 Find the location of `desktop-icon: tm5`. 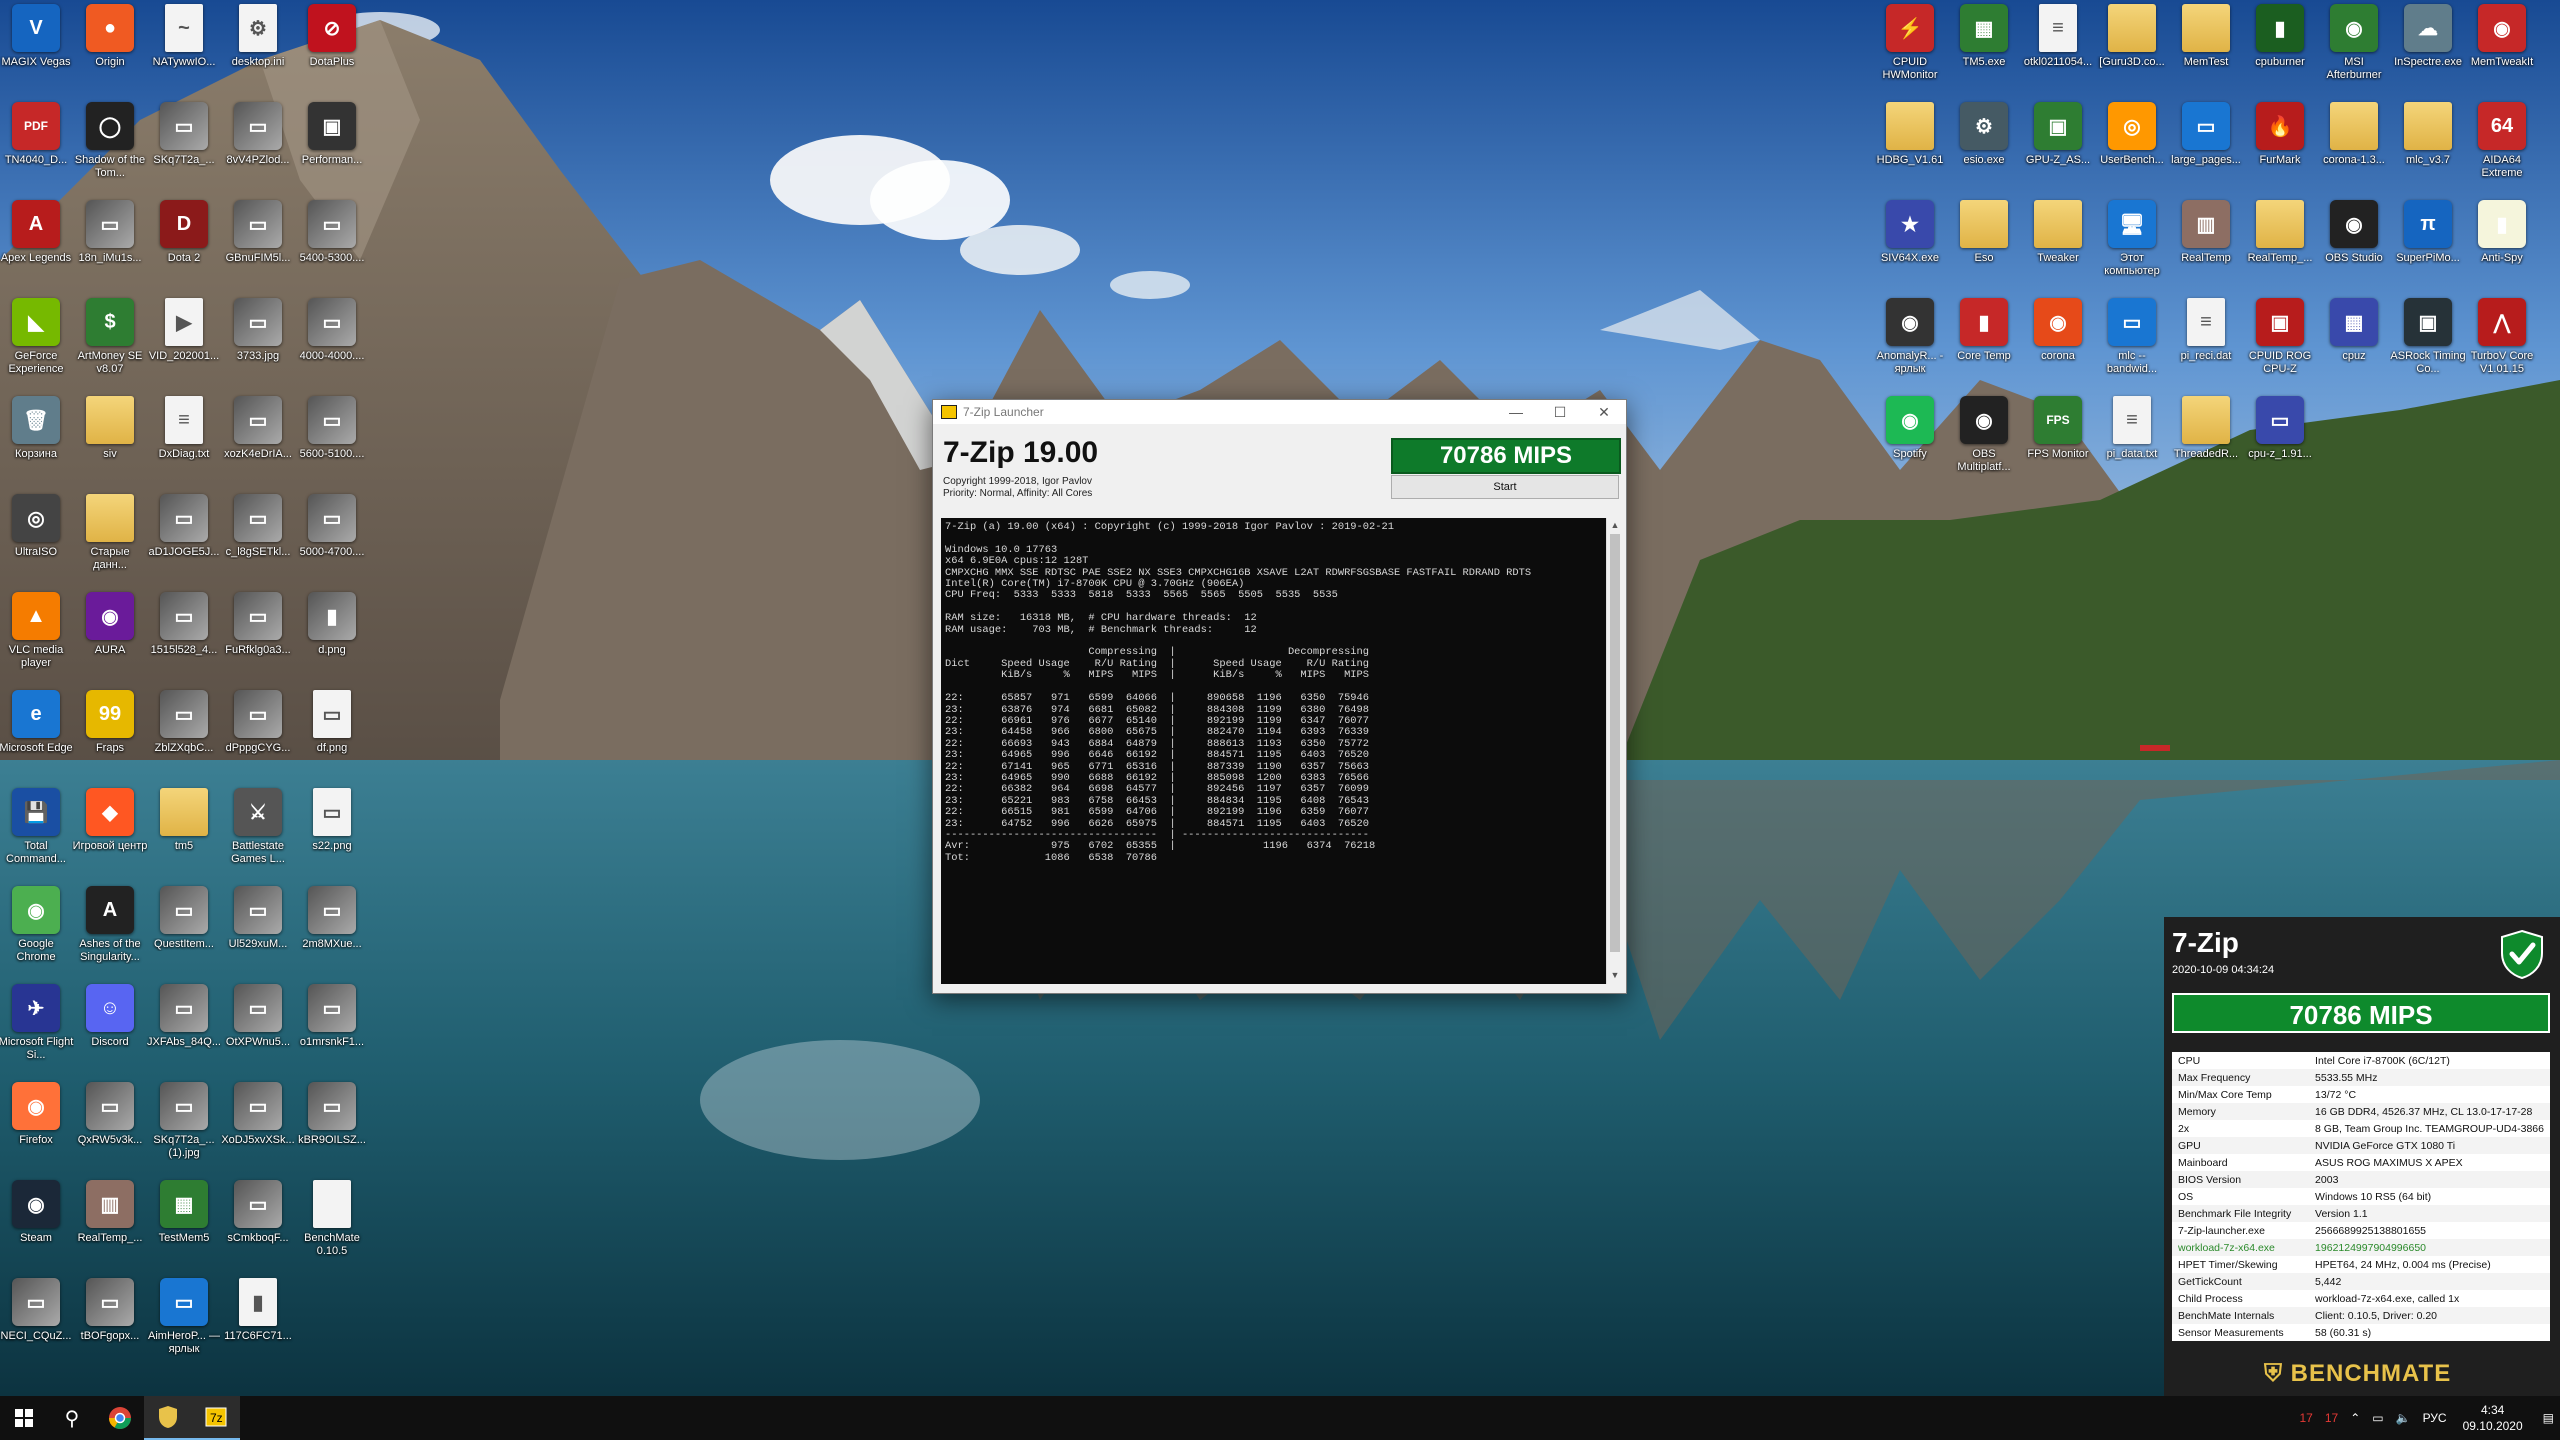

desktop-icon: tm5 is located at coordinates (184, 837).